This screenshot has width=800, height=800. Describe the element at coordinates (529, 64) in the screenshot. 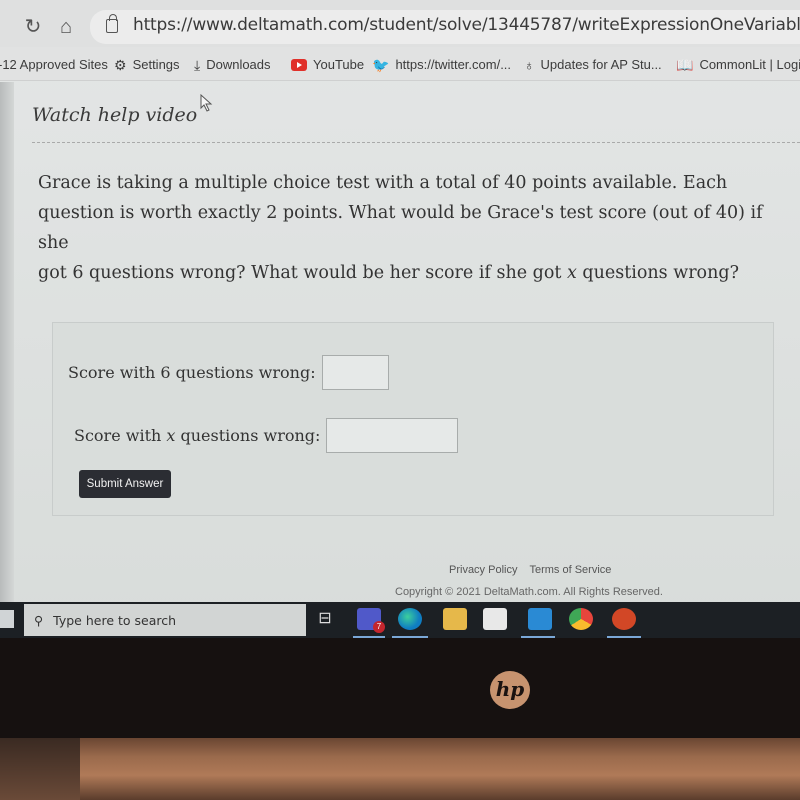

I see `acorn-icon: ♁` at that location.